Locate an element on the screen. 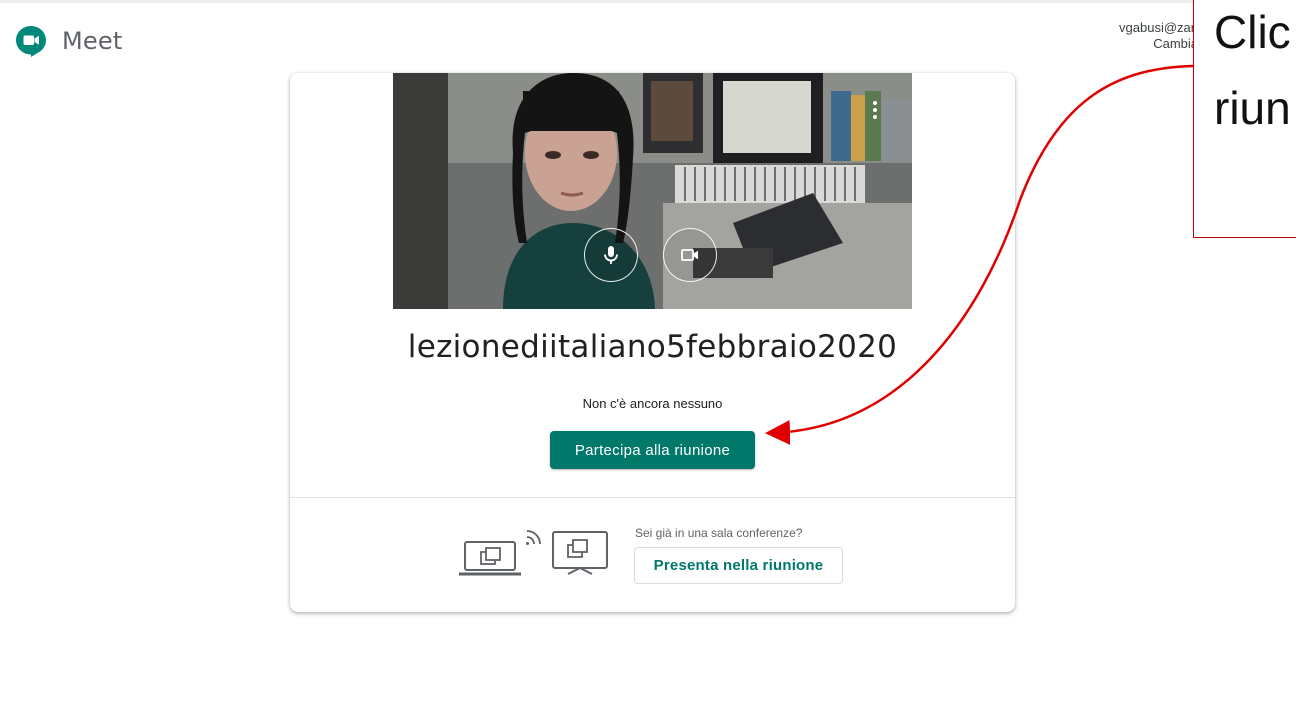 The width and height of the screenshot is (1296, 706). camera-toggle-button is located at coordinates (690, 255).